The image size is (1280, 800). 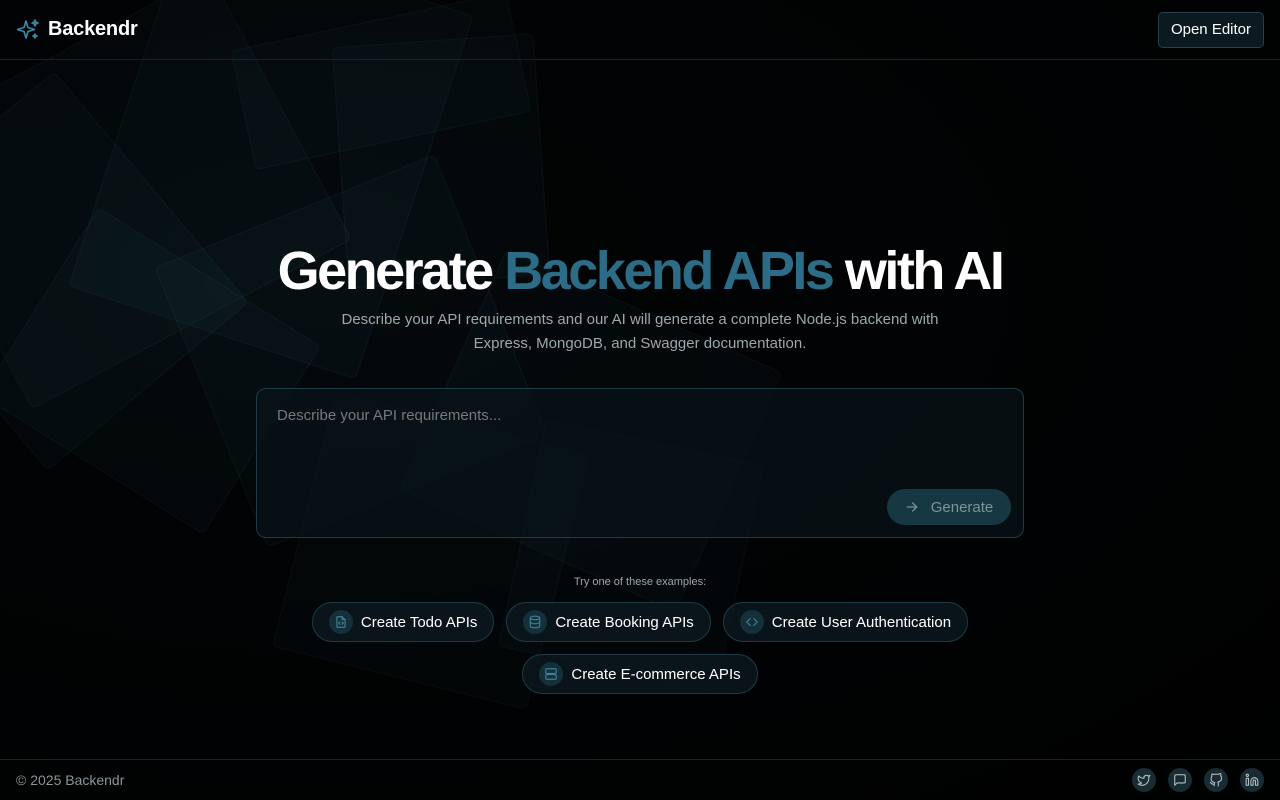 I want to click on example-label: Create Booking APIs, so click(x=624, y=622).